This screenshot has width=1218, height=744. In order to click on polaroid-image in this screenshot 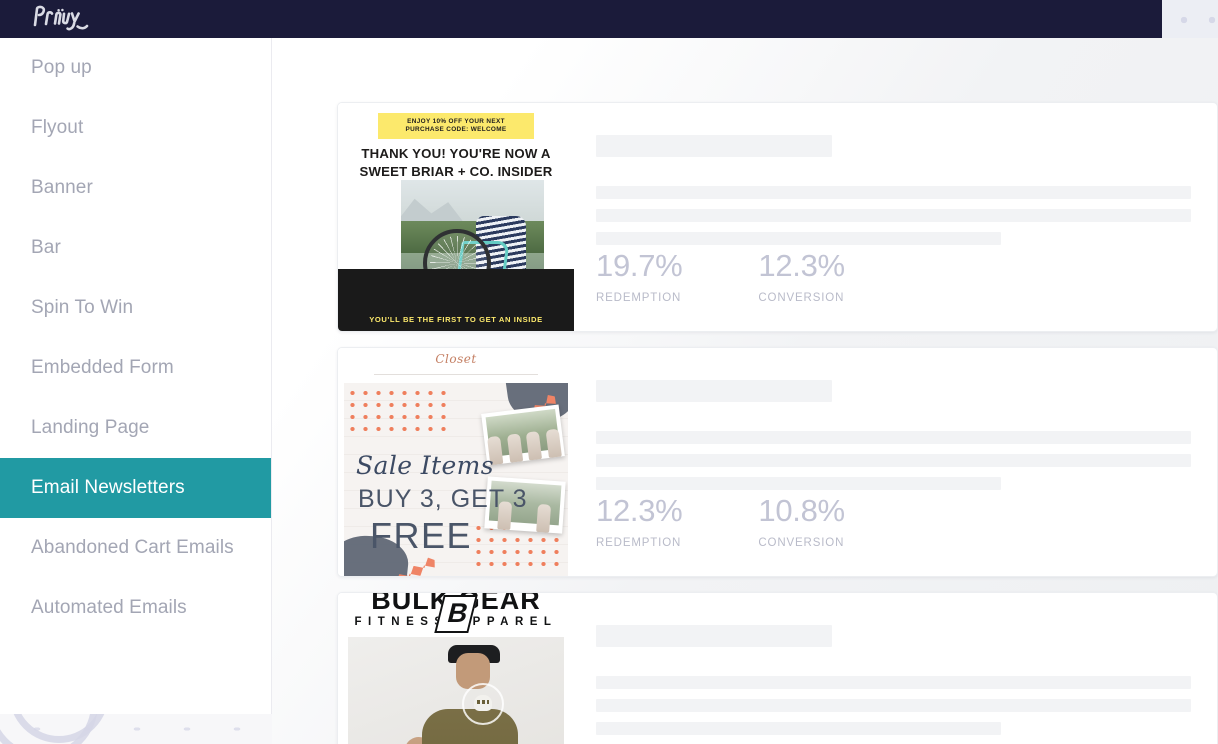, I will do `click(523, 437)`.